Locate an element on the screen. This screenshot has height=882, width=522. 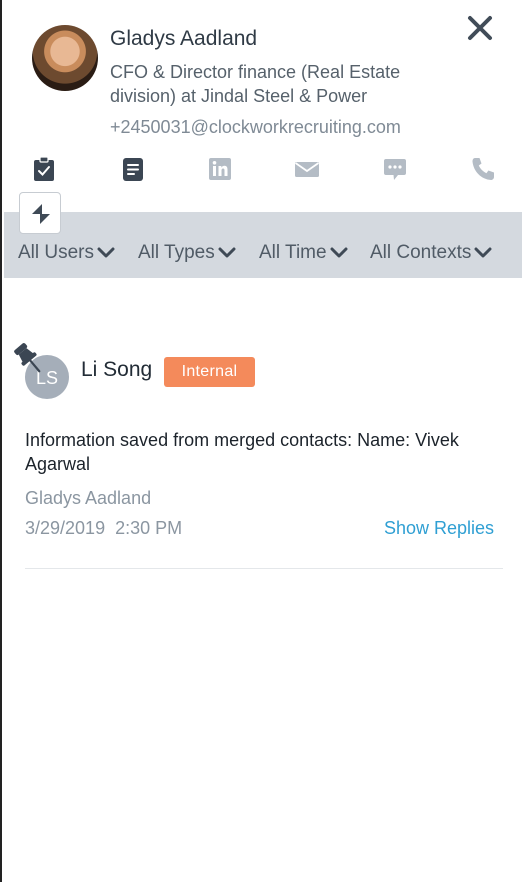
document-icon is located at coordinates (133, 169).